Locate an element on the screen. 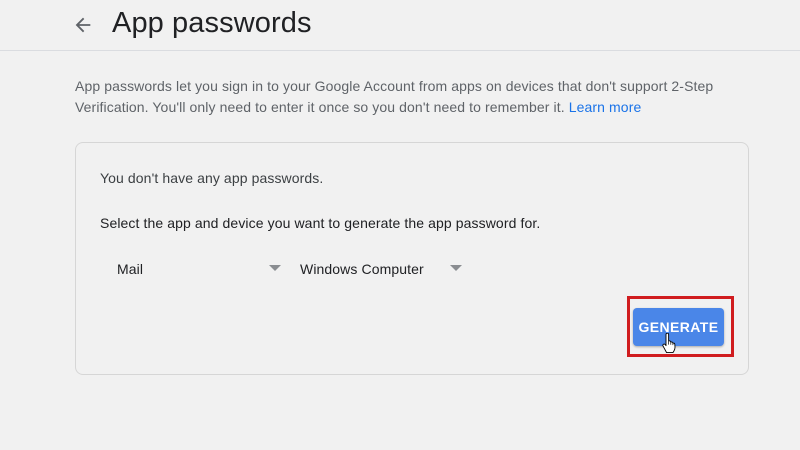 Image resolution: width=800 pixels, height=450 pixels. empty-state-message: You don't have any app passwords. is located at coordinates (212, 178).